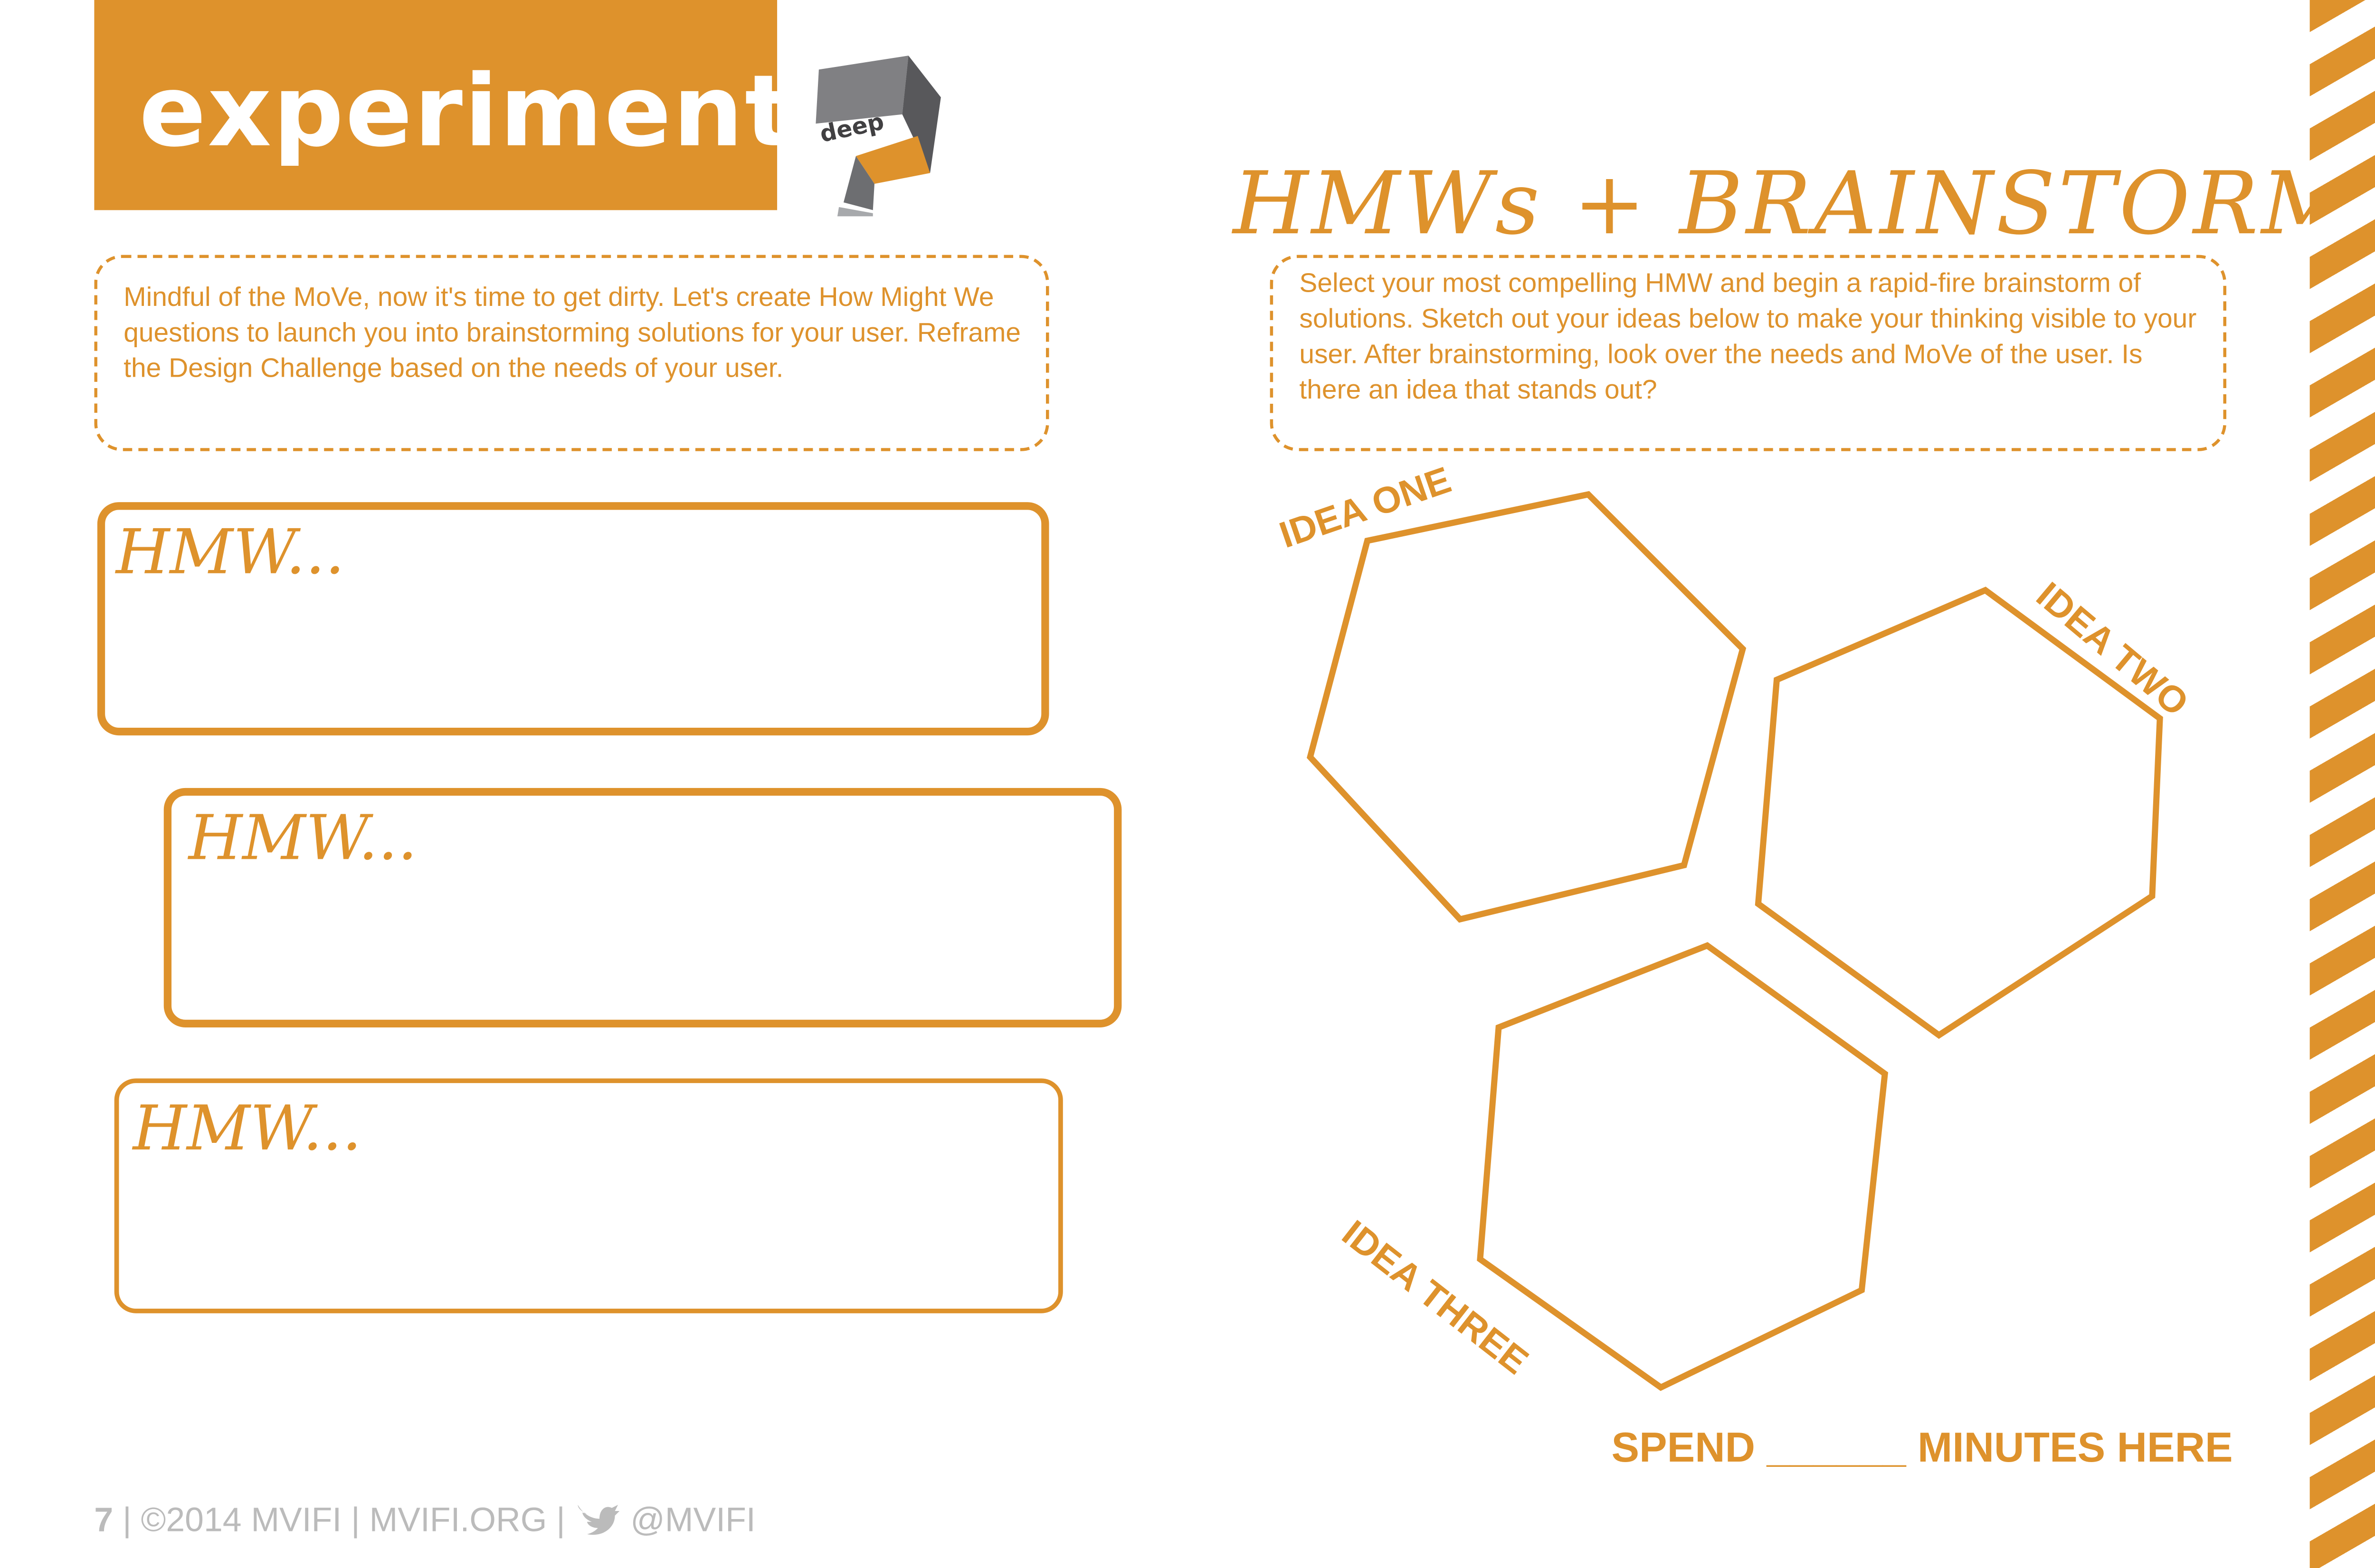 The image size is (2375, 1568). I want to click on idea-one-hexagon, so click(1527, 707).